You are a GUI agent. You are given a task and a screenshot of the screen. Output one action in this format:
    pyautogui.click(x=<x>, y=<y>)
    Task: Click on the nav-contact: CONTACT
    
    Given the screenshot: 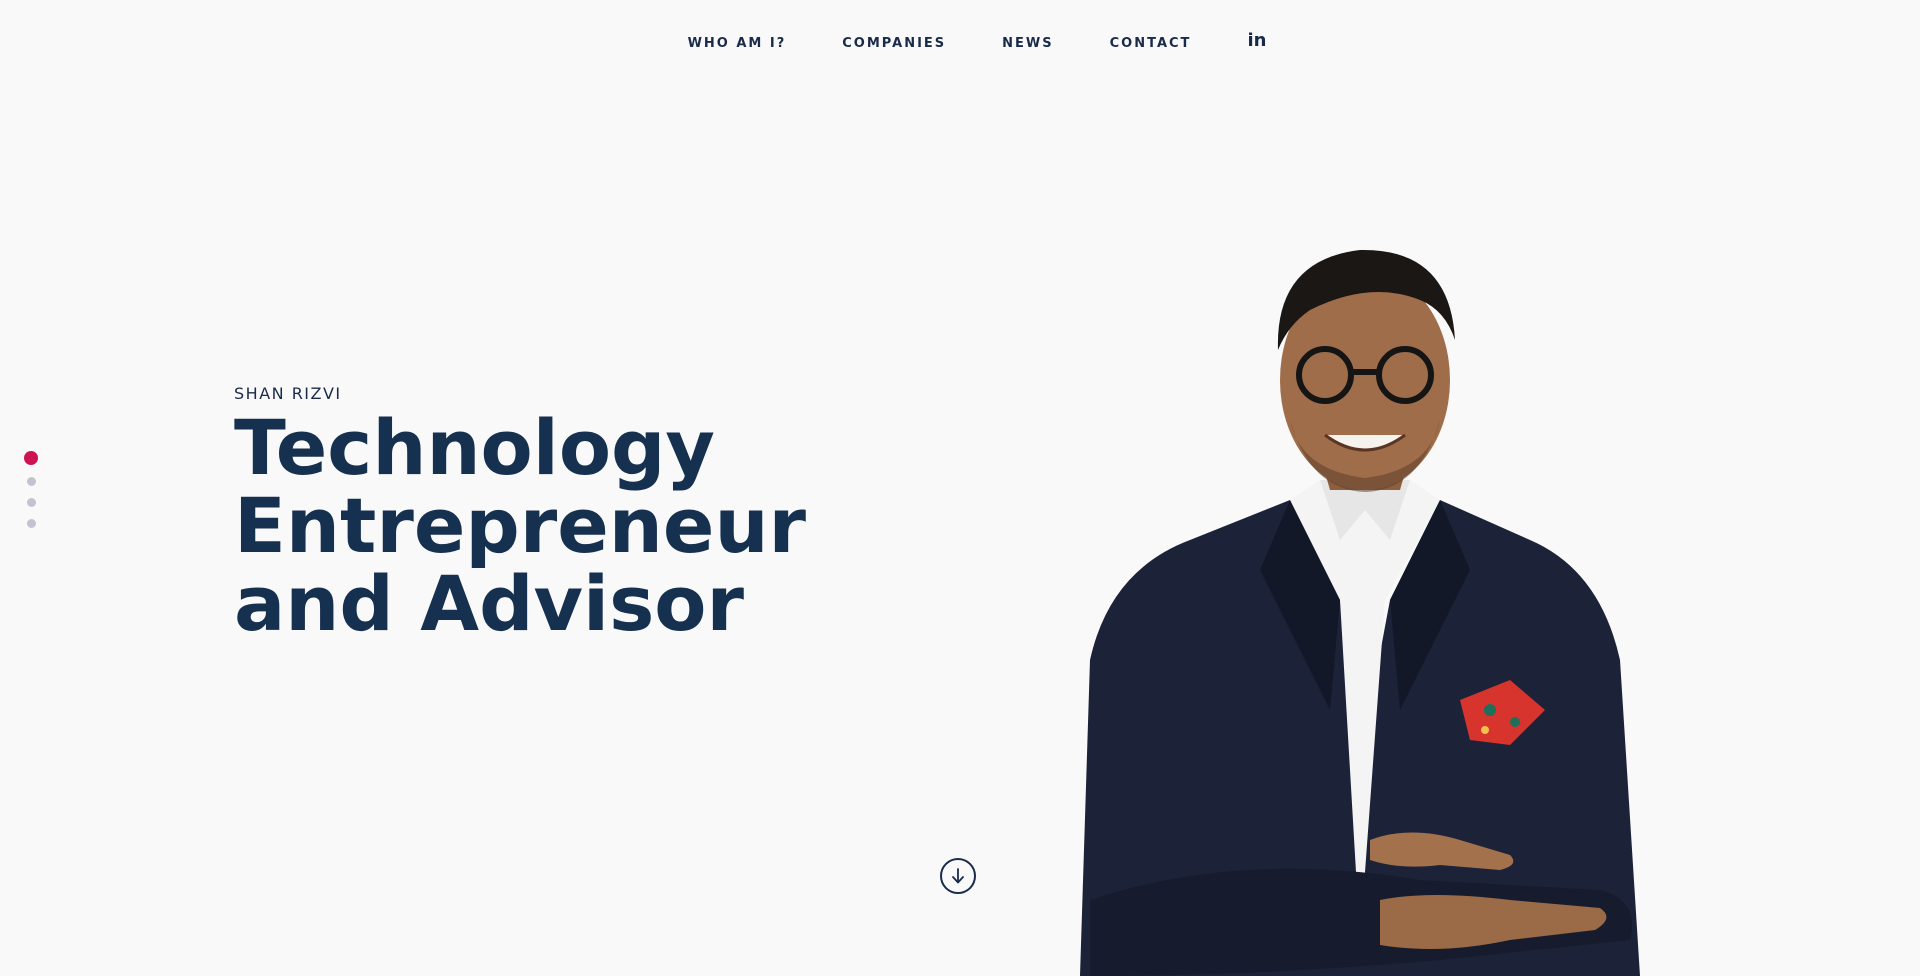 What is the action you would take?
    pyautogui.click(x=1151, y=43)
    